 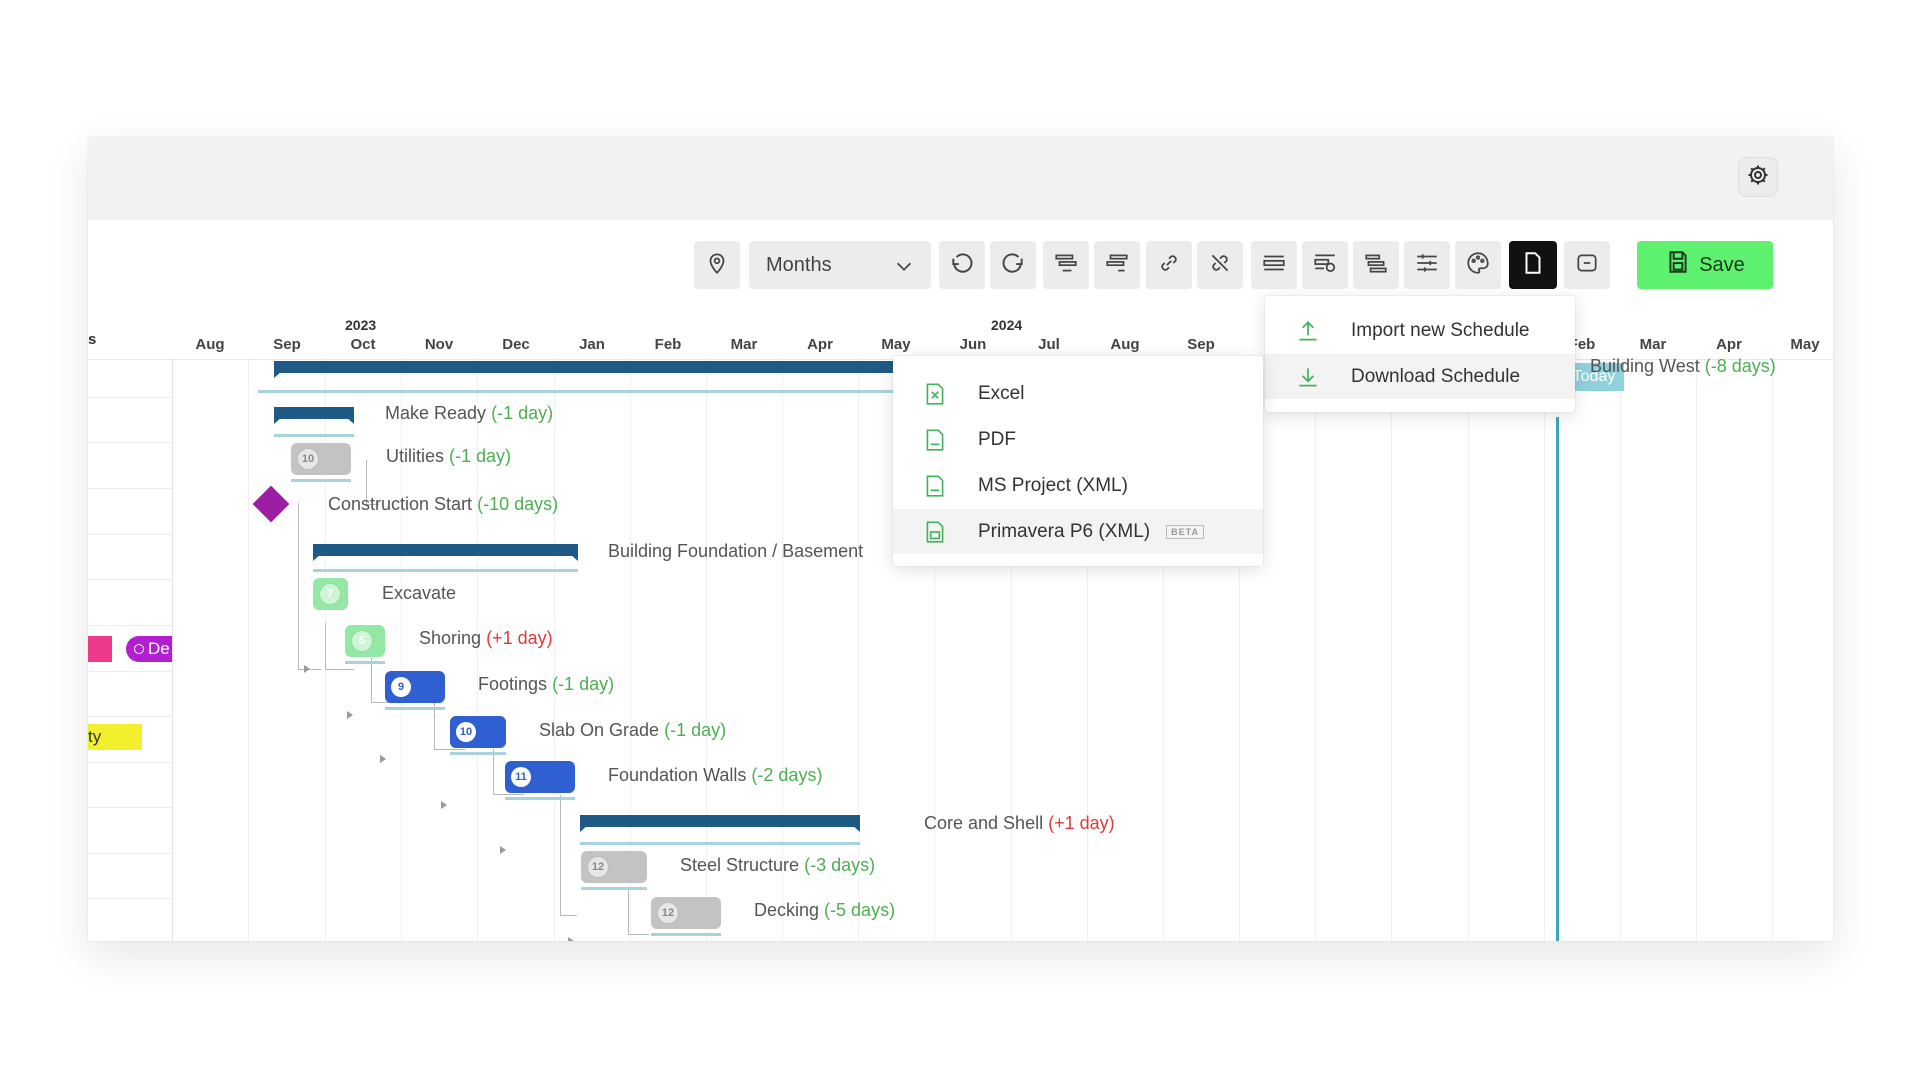 I want to click on outdent-icon, so click(x=1117, y=265).